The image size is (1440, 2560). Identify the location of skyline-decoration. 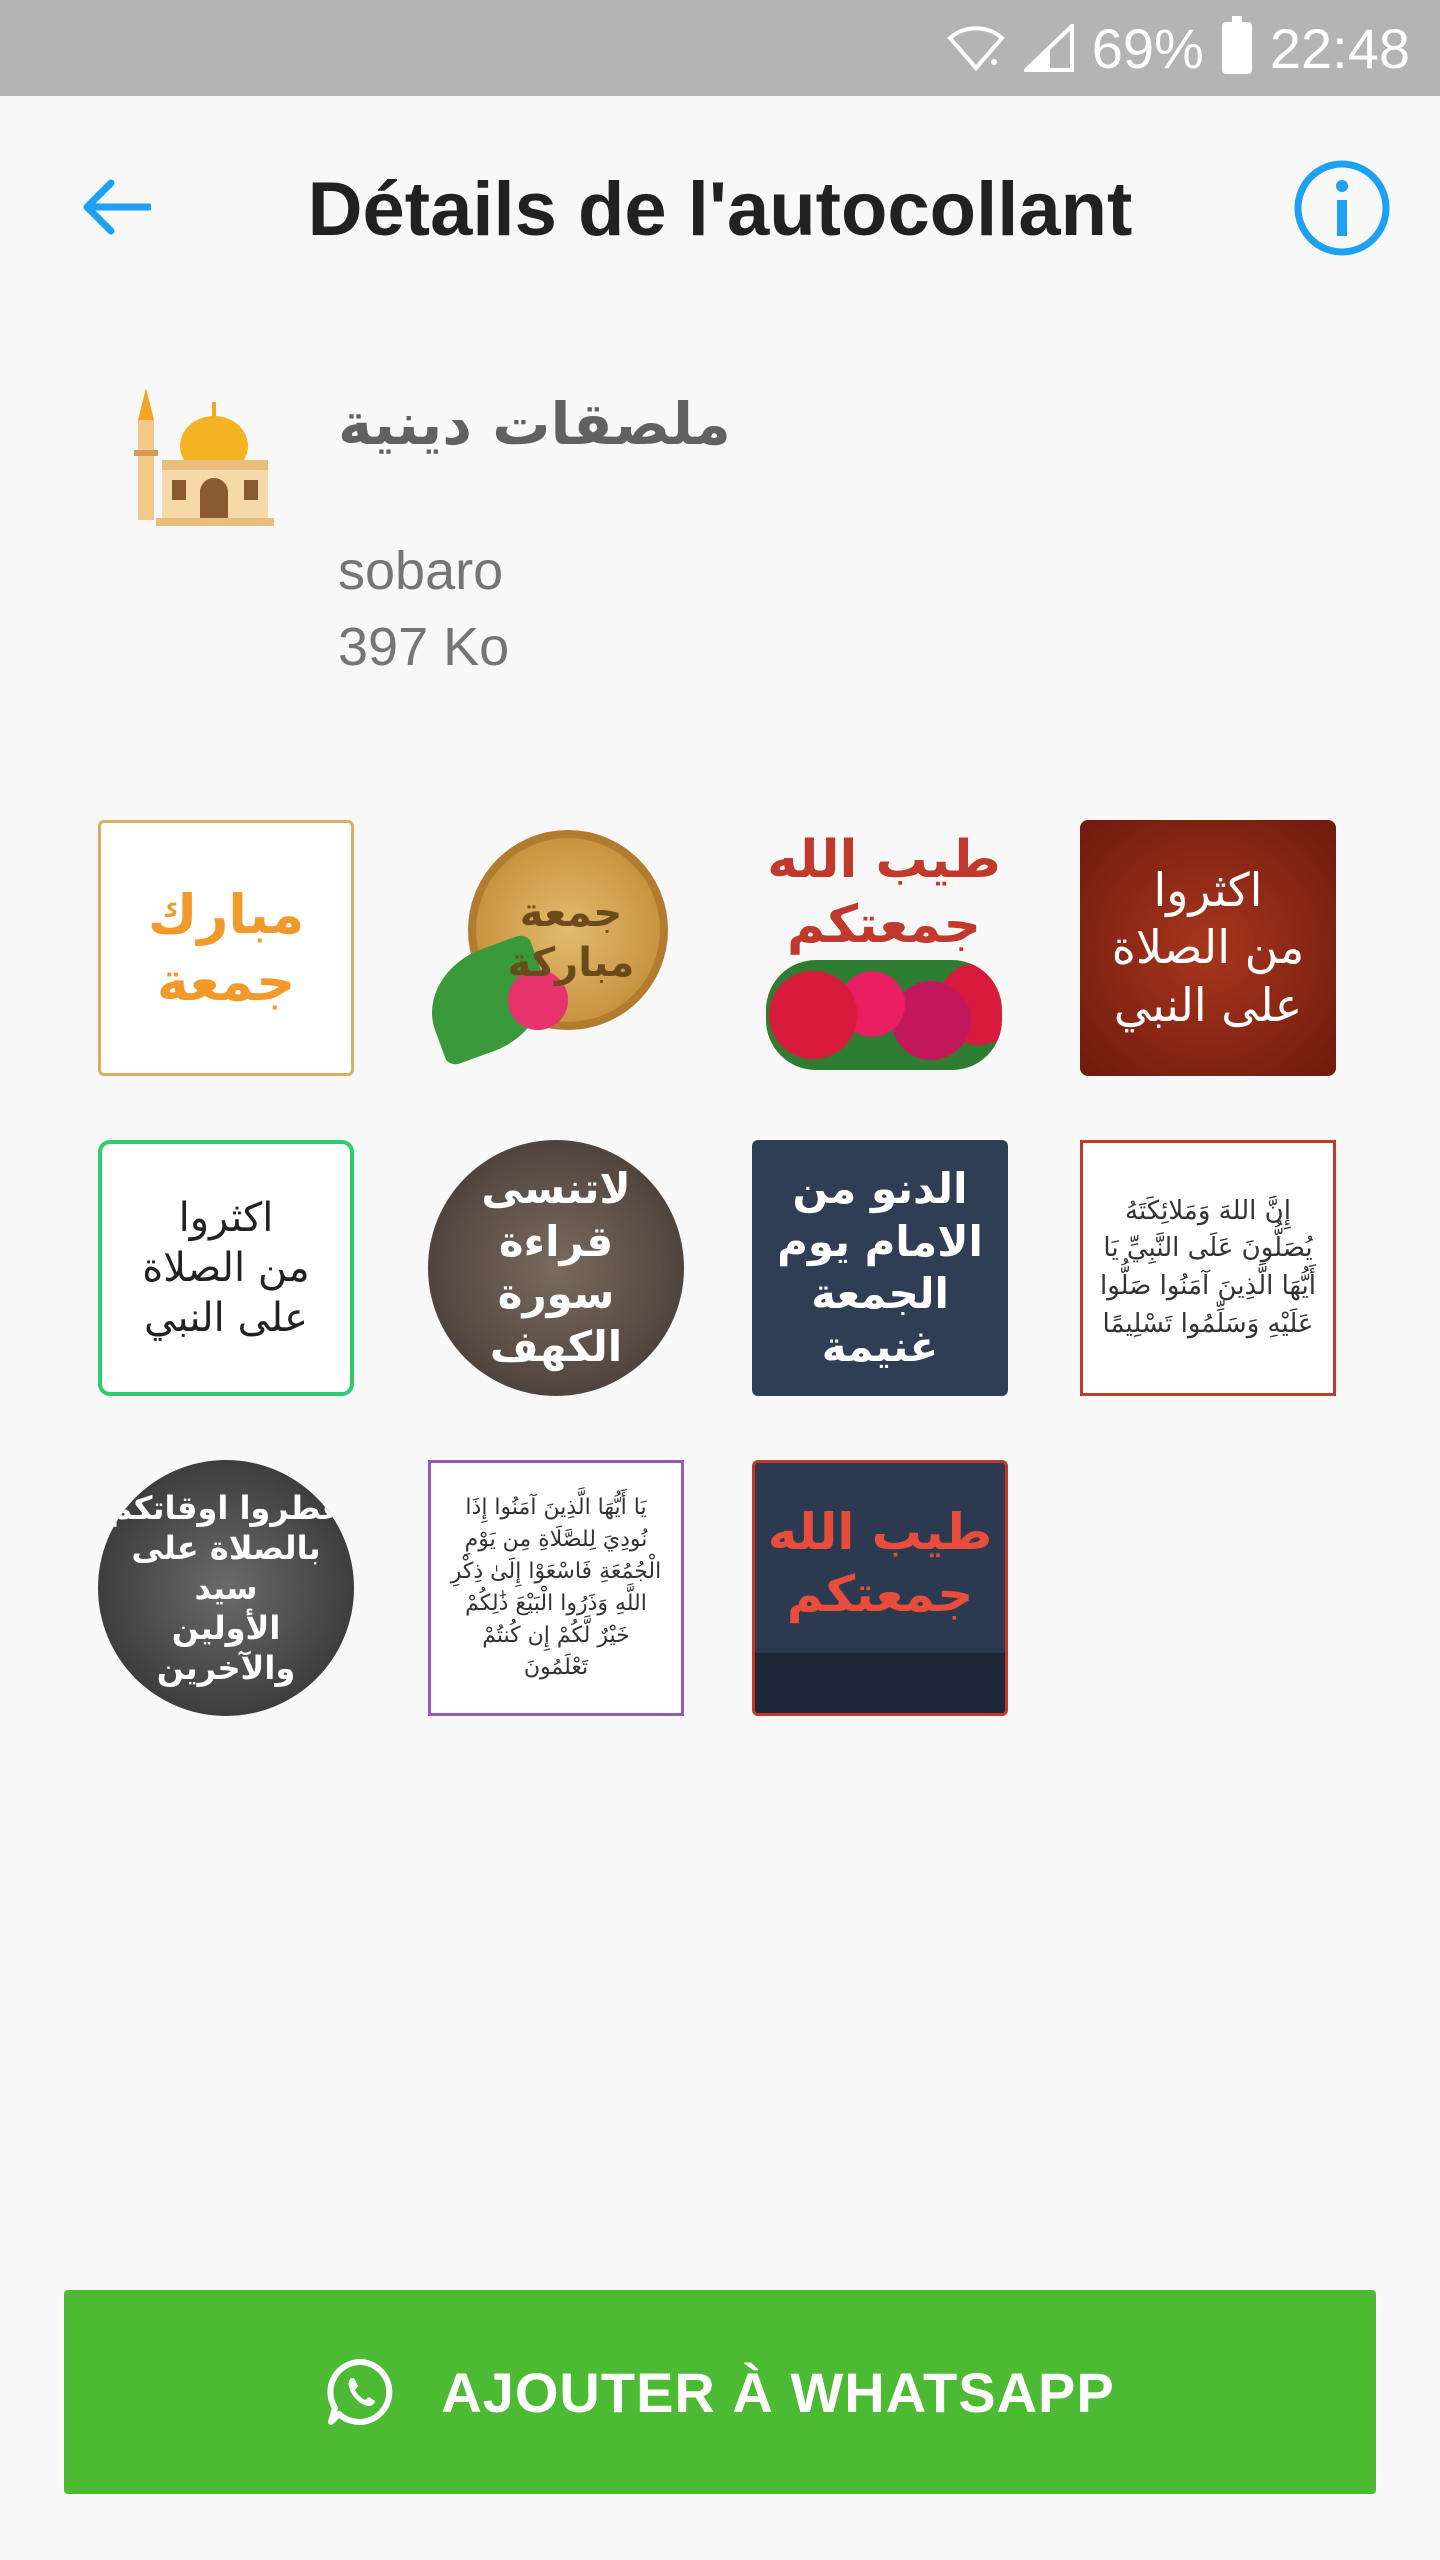
(880, 1683).